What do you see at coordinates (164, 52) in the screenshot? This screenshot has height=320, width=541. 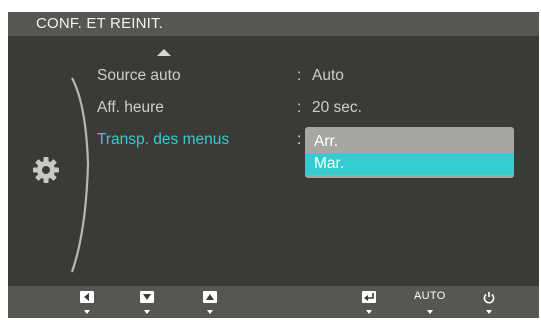 I see `scroll-up-icon` at bounding box center [164, 52].